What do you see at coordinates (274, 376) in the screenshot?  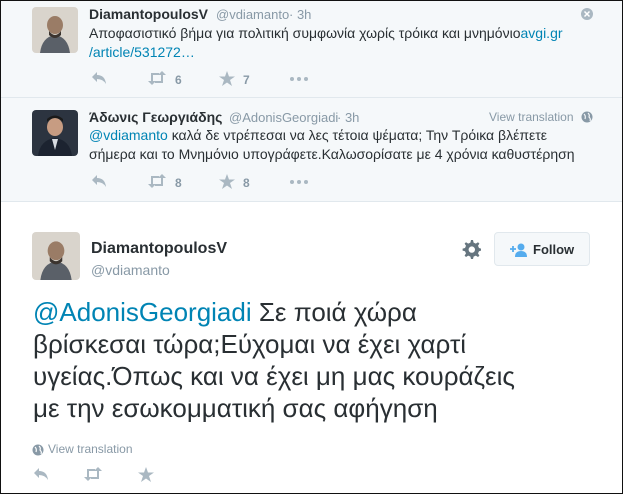 I see `tweet-text-line3: υγείας.Όπως και να έχει μη μας κουράζεις` at bounding box center [274, 376].